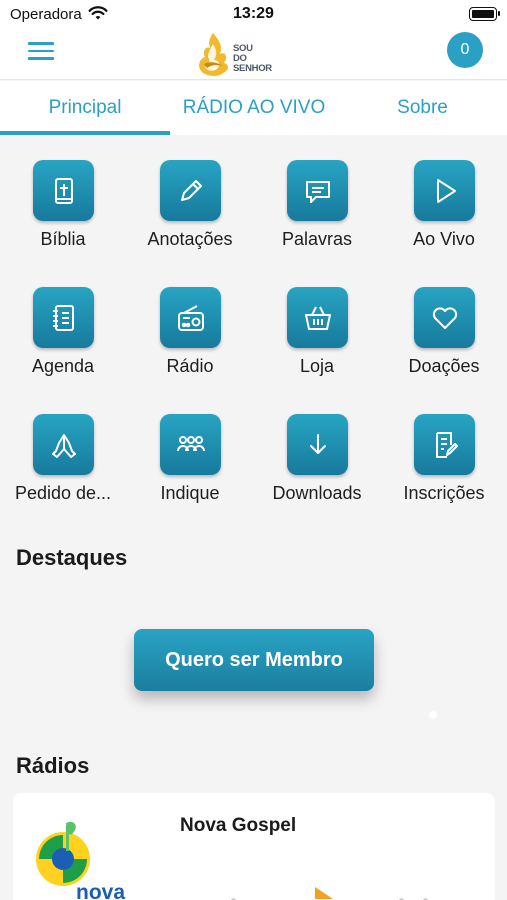 This screenshot has width=507, height=900. What do you see at coordinates (444, 239) in the screenshot?
I see `grid-item-label: Ao Vivo` at bounding box center [444, 239].